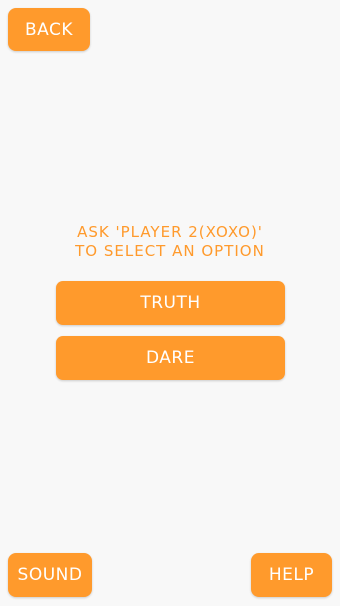 This screenshot has height=606, width=340. I want to click on prompt-line-2: TO SELECT AN OPTION, so click(170, 251).